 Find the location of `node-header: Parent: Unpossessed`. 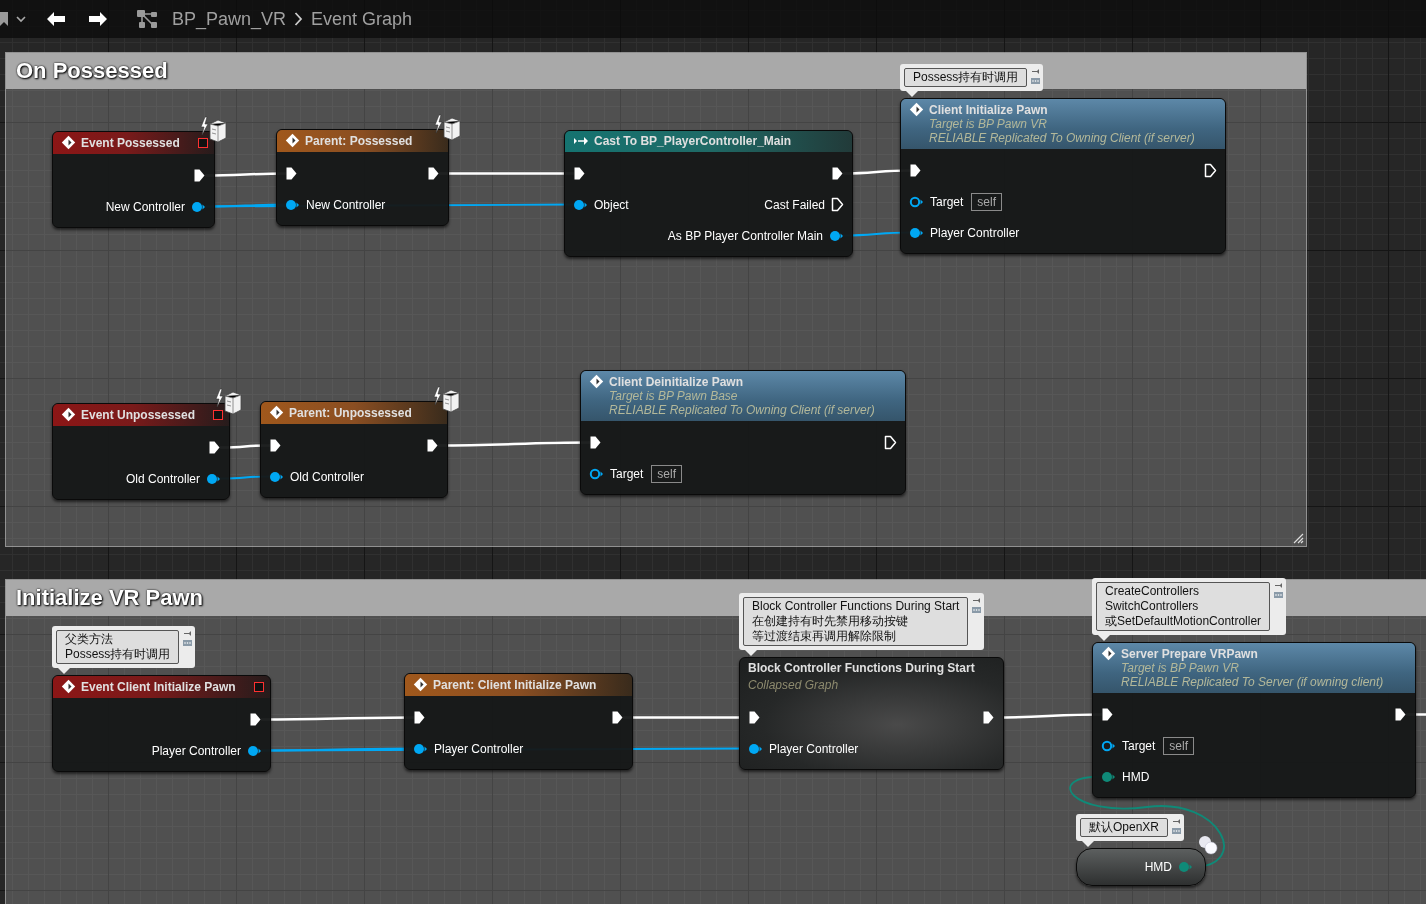

node-header: Parent: Unpossessed is located at coordinates (354, 413).